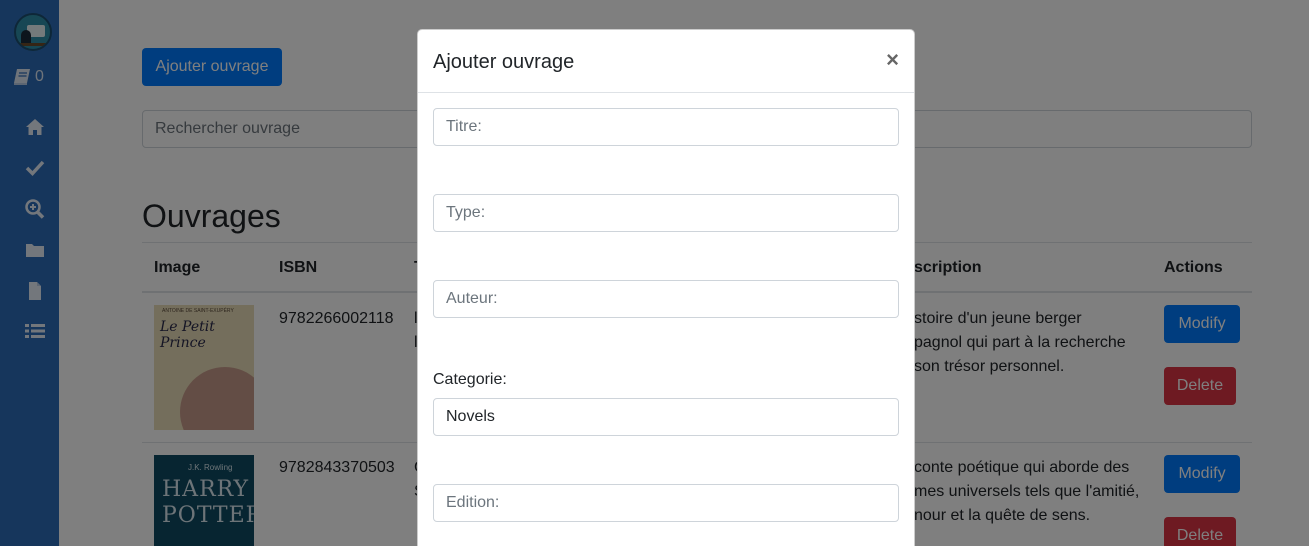 The height and width of the screenshot is (546, 1309). I want to click on auteur-field: Auteur:, so click(666, 299).